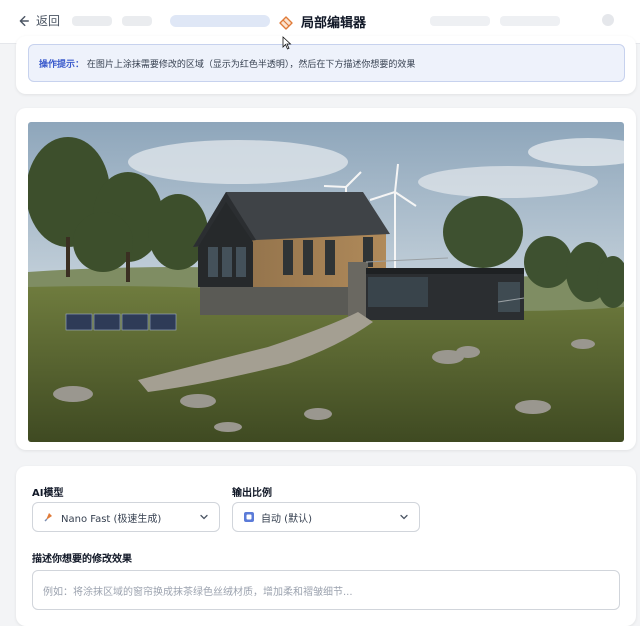 Image resolution: width=640 pixels, height=626 pixels. Describe the element at coordinates (251, 65) in the screenshot. I see `tip-text: 在图片上涂抹需要修改的区域（显示为红色半透明），然后在下方描述你想要的效果` at that location.